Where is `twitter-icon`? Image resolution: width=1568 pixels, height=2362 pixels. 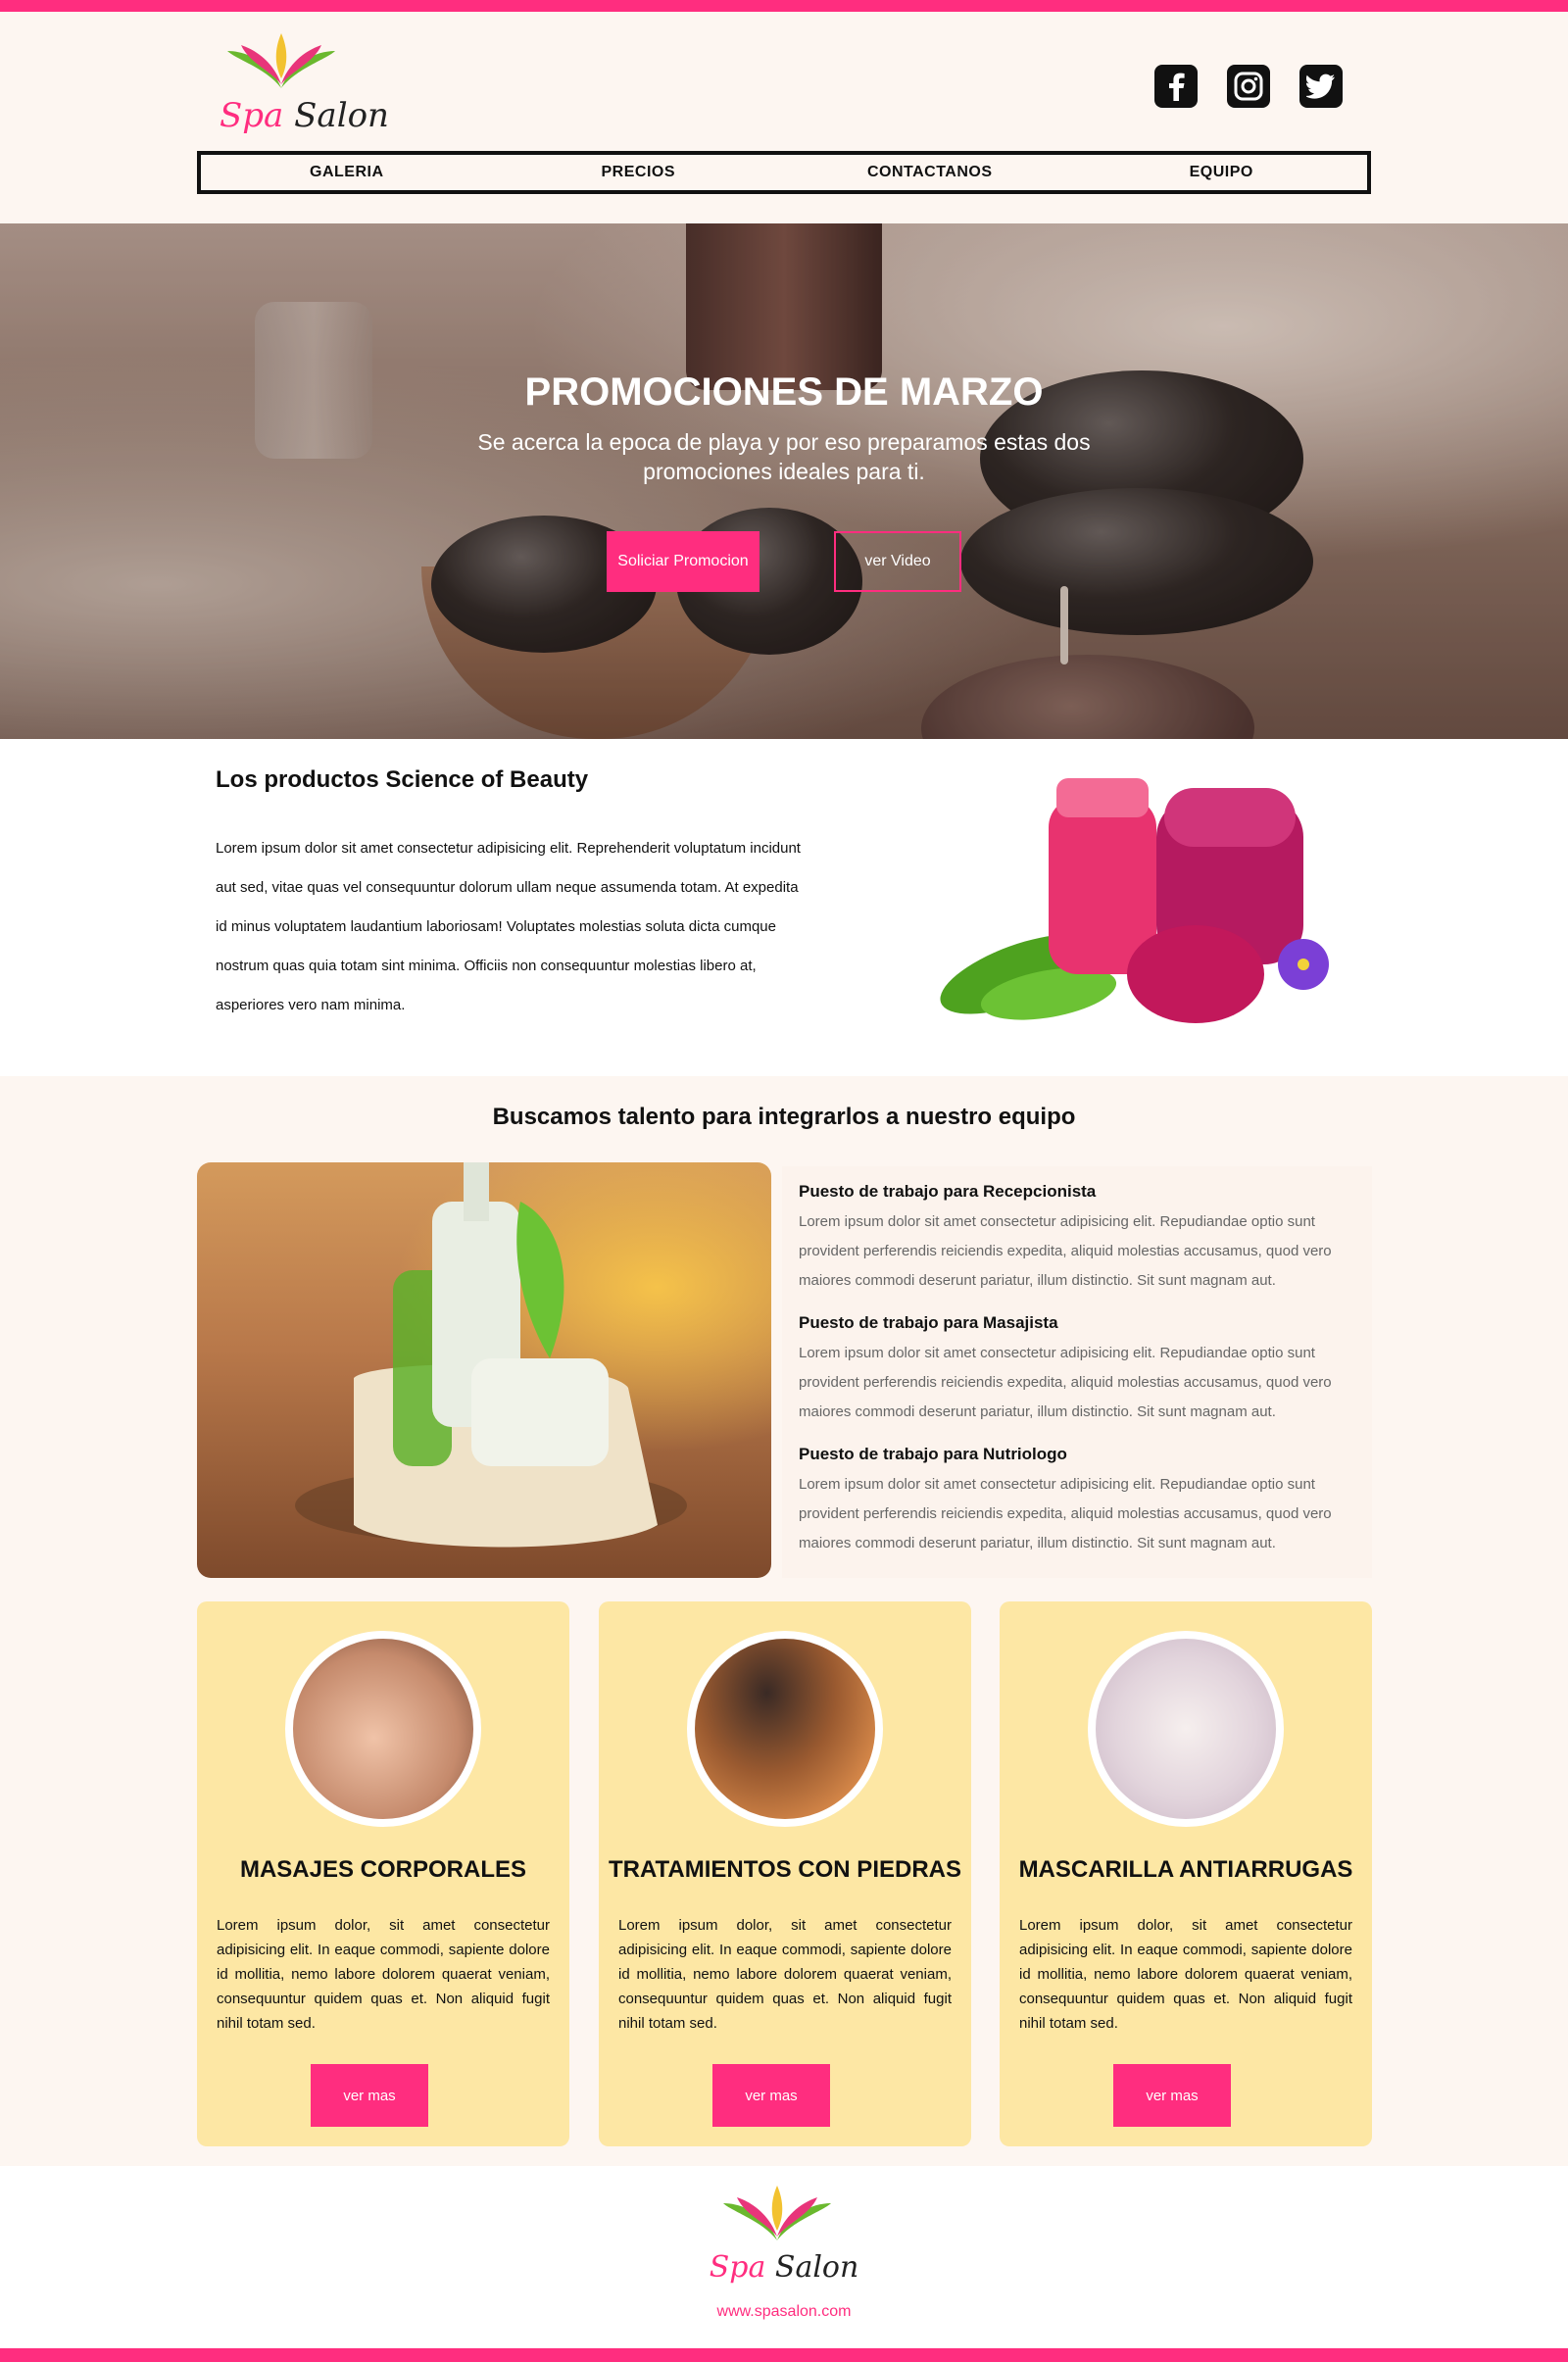
twitter-icon is located at coordinates (1320, 86).